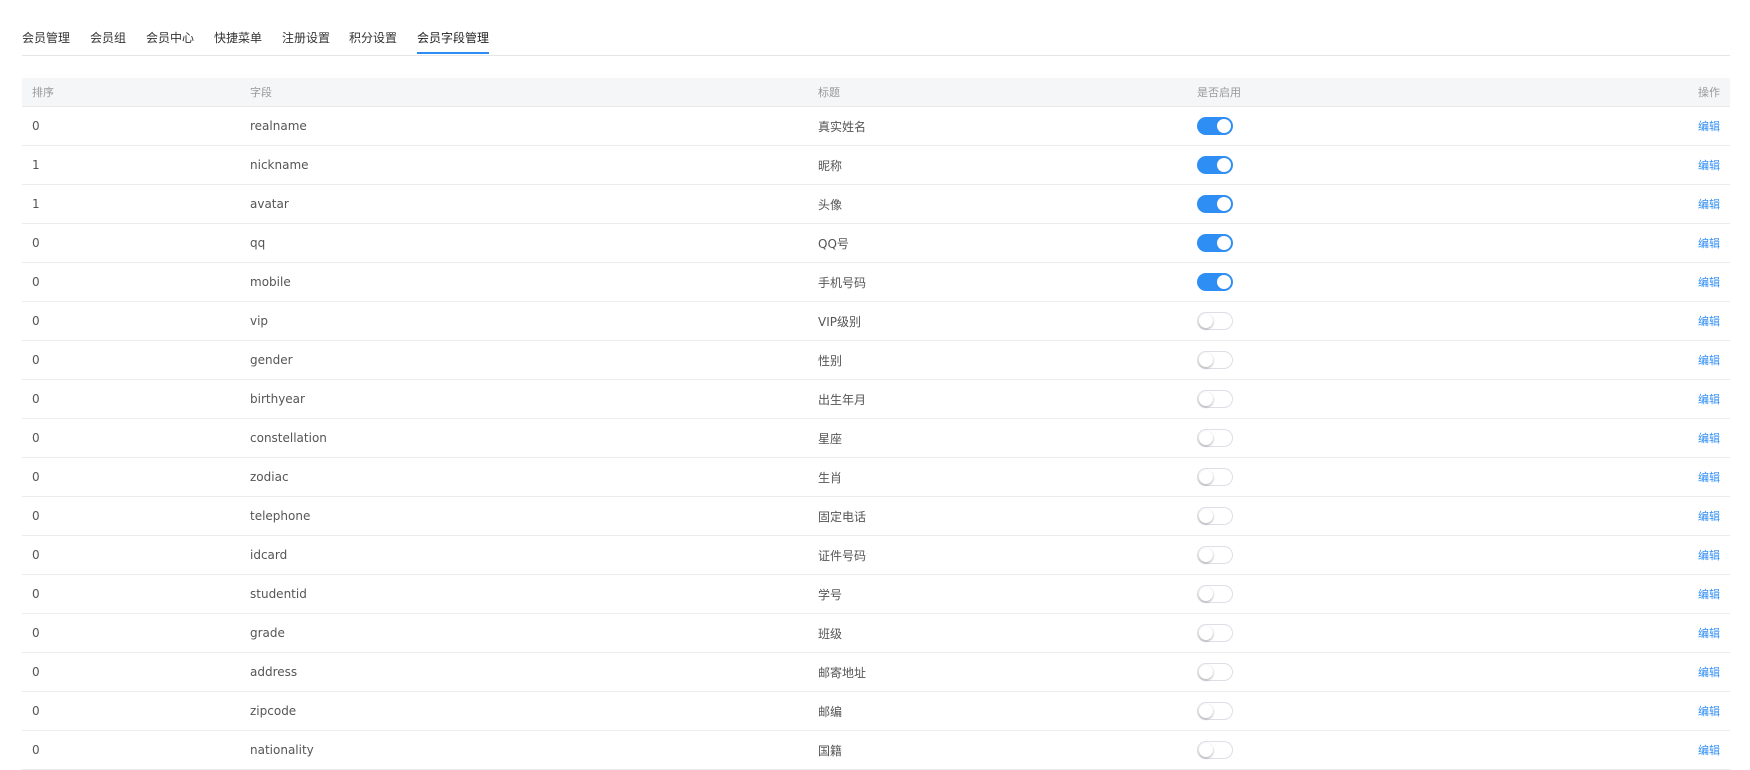 This screenshot has height=770, width=1750. What do you see at coordinates (876, 399) in the screenshot?
I see `table-row: 0 birthyear 出生年月 编辑` at bounding box center [876, 399].